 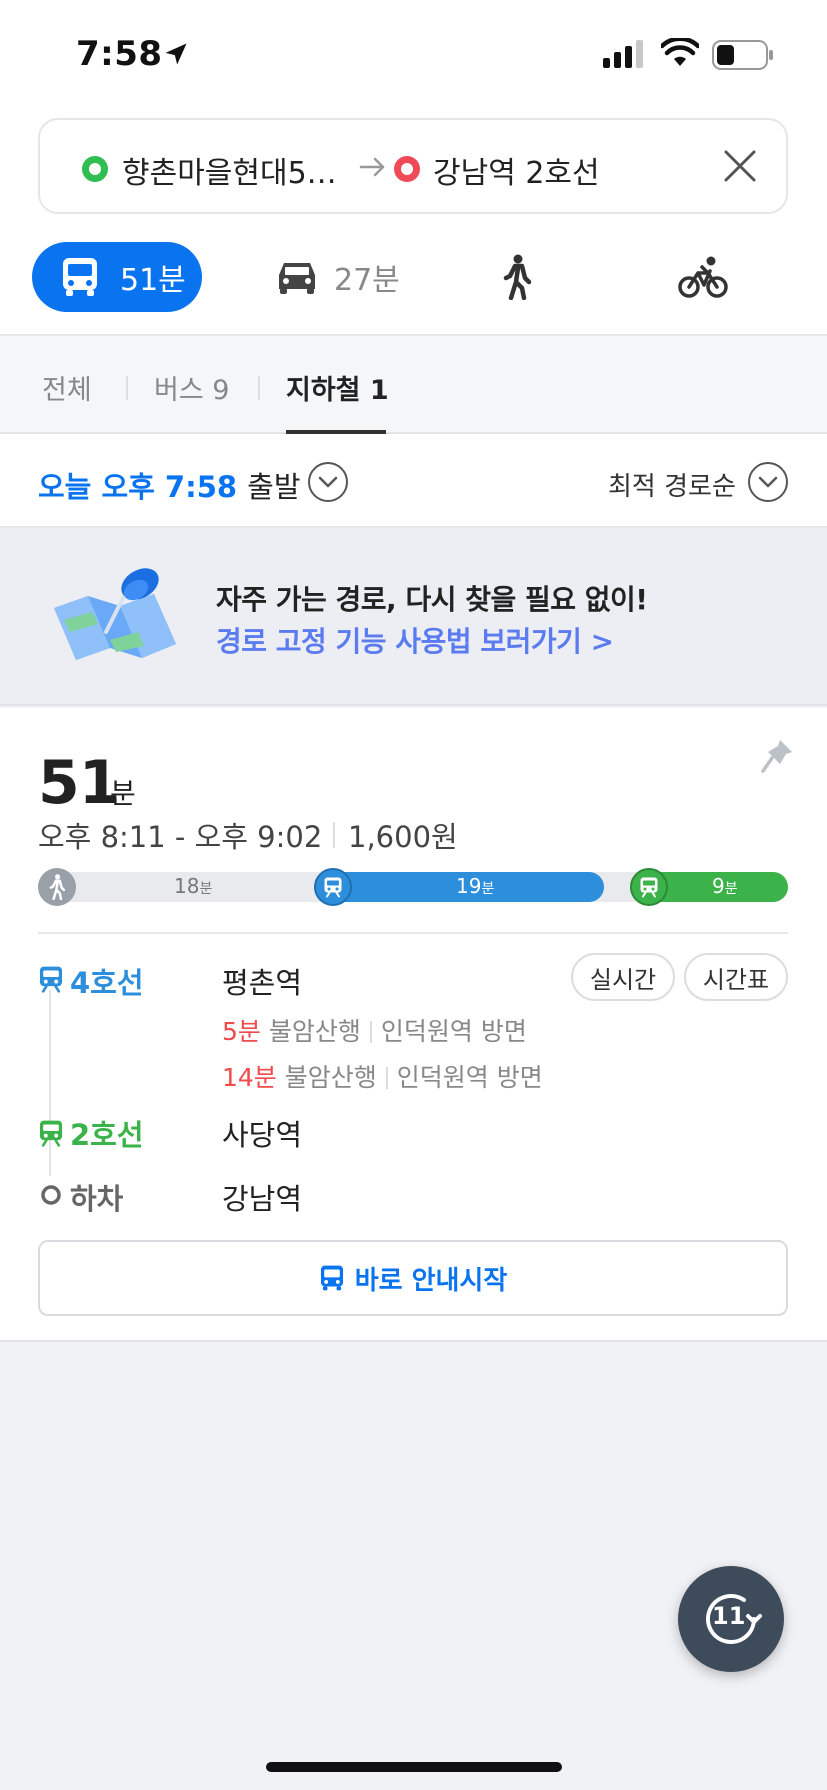 I want to click on route-header: 향촌마을현대5… 강남역 2호선 51분 27분, so click(x=413, y=223).